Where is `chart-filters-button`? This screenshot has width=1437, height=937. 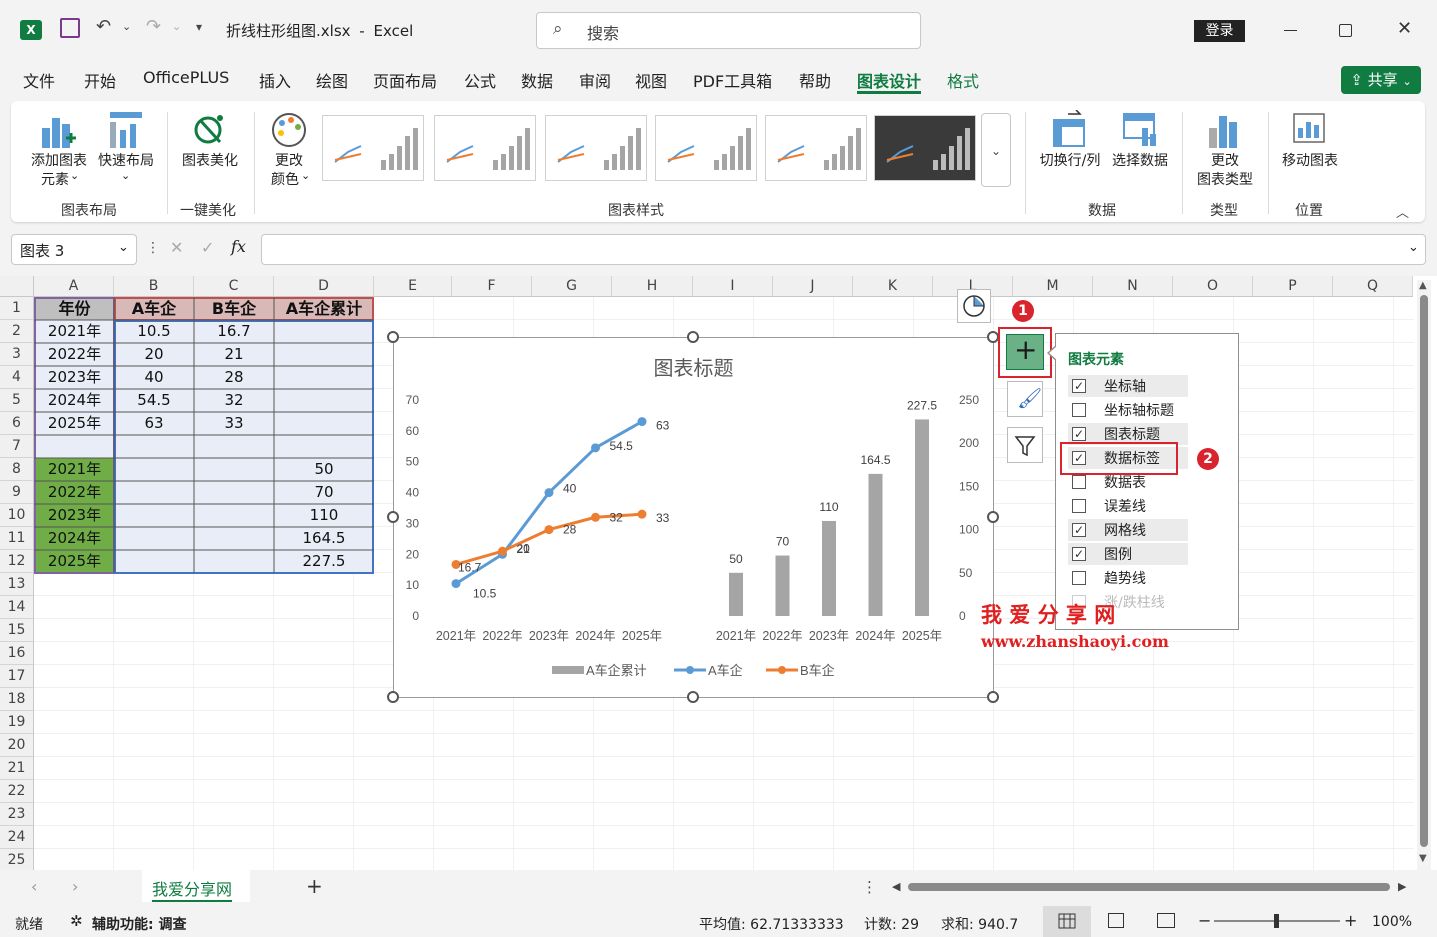
chart-filters-button is located at coordinates (1025, 445).